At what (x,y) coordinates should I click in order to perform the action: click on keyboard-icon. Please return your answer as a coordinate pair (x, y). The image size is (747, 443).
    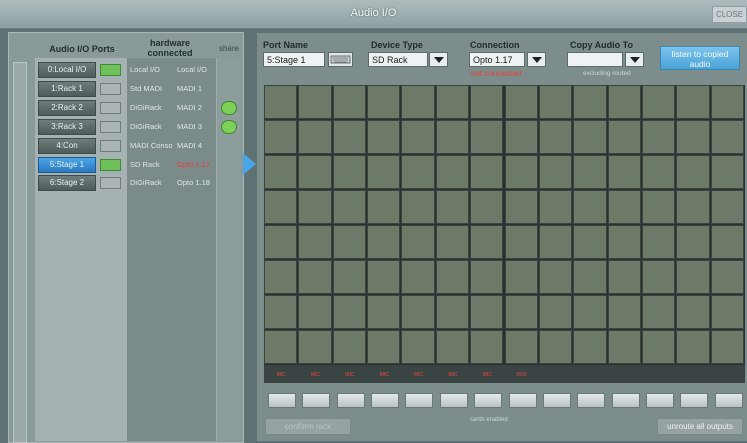
    Looking at the image, I should click on (340, 59).